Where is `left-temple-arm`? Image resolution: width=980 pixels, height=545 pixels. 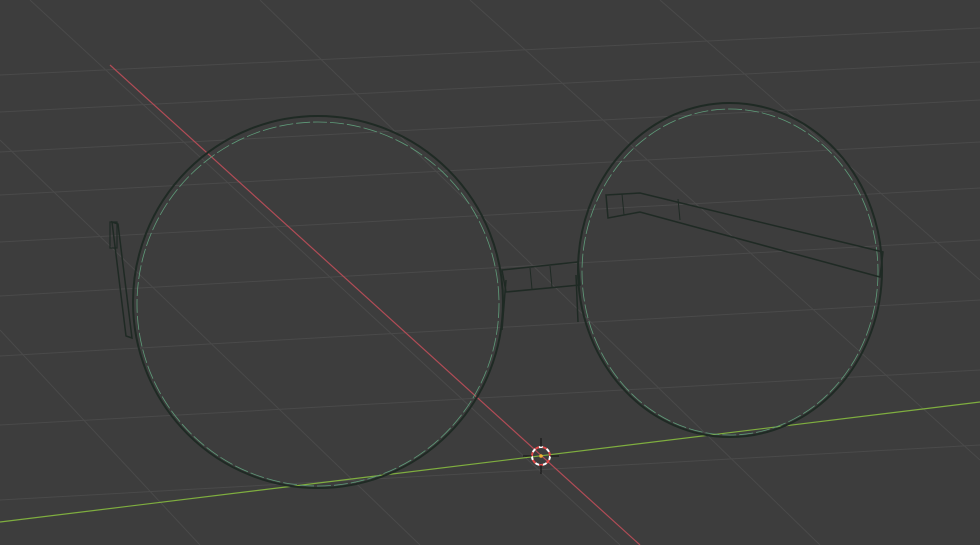
left-temple-arm is located at coordinates (122, 280).